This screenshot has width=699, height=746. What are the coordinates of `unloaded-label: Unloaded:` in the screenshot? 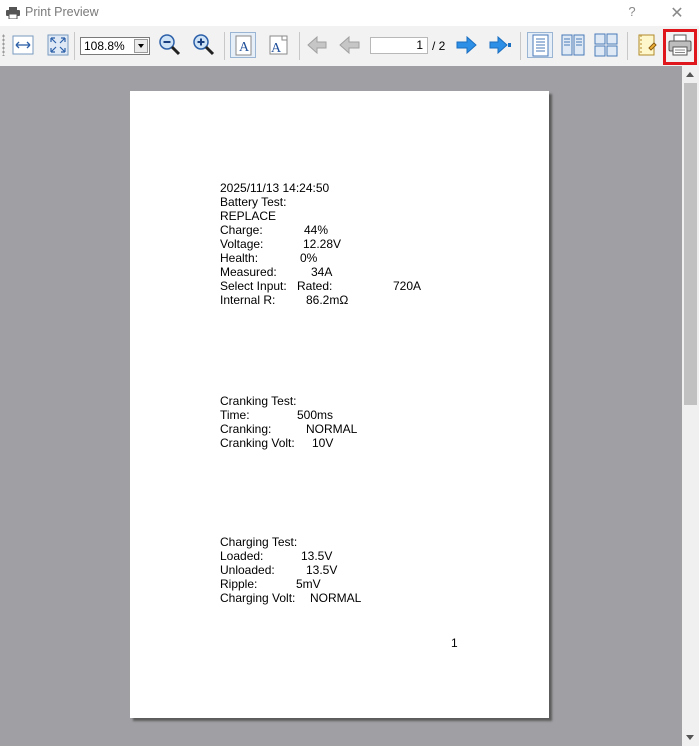 It's located at (247, 570).